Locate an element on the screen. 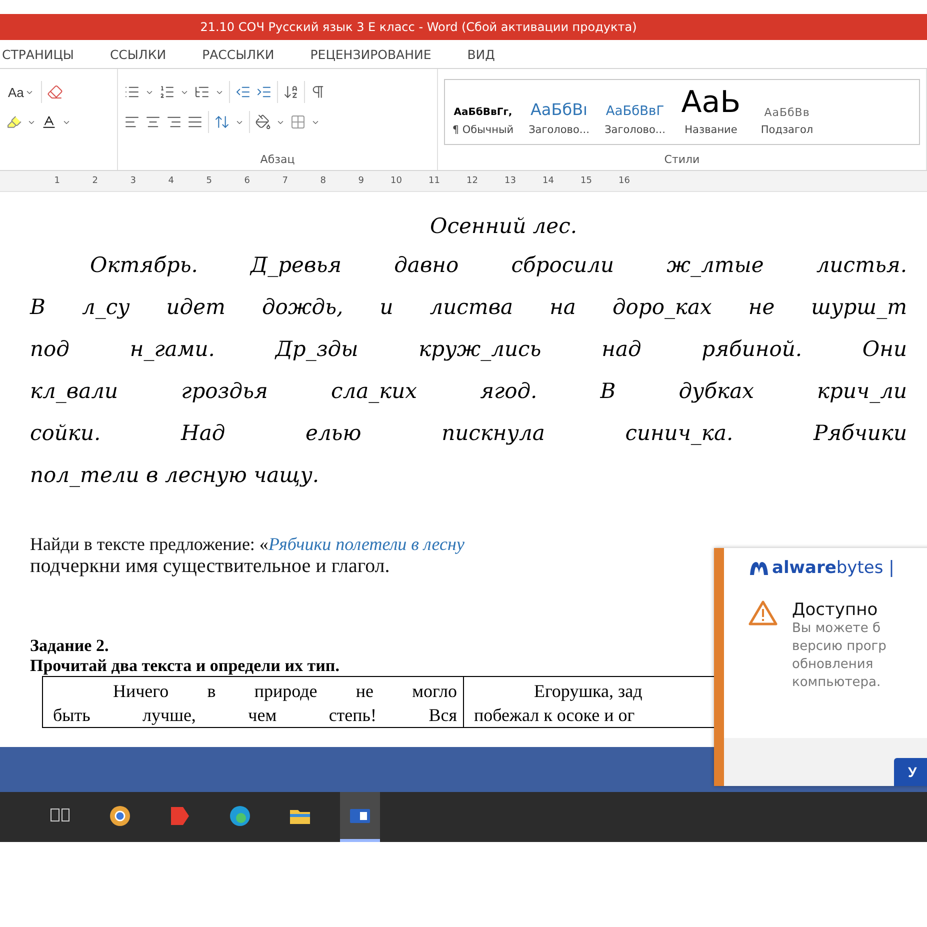 The width and height of the screenshot is (927, 927). eraser-icon is located at coordinates (54, 92).